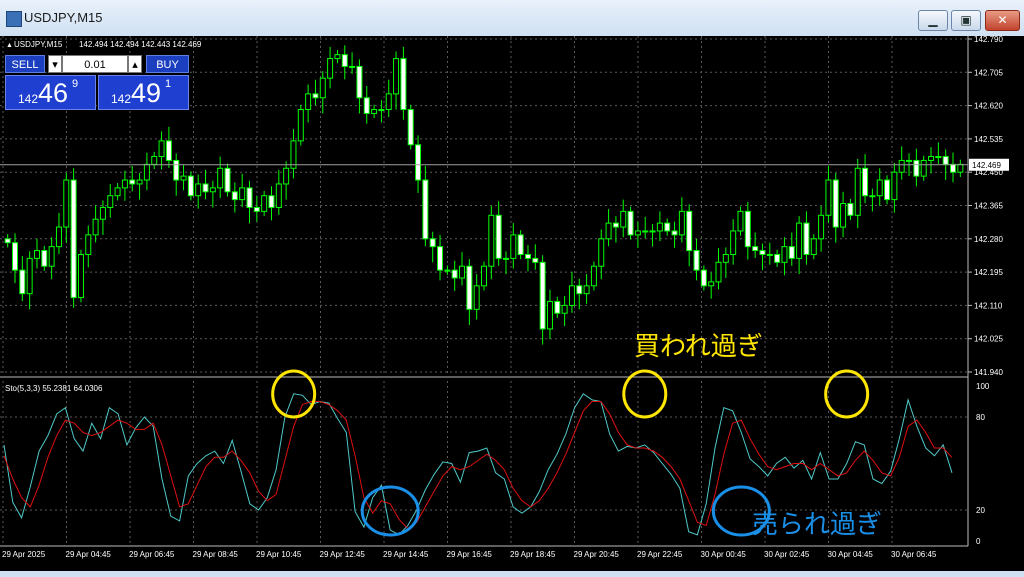  I want to click on window-titlebar: USDJPY,M15 ▁ ▣ ✕, so click(512, 18).